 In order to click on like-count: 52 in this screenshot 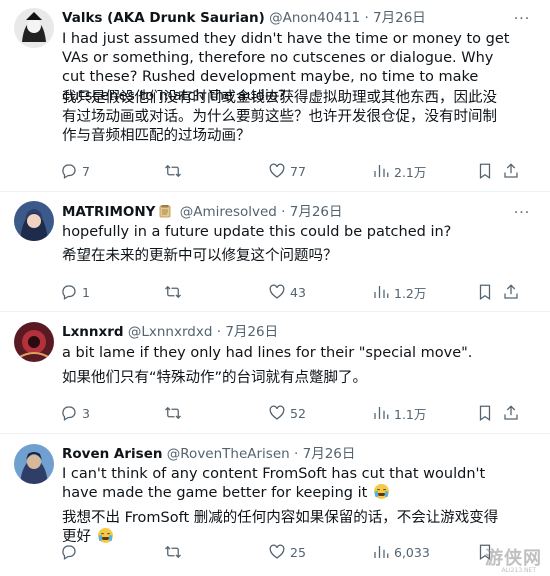, I will do `click(298, 413)`.